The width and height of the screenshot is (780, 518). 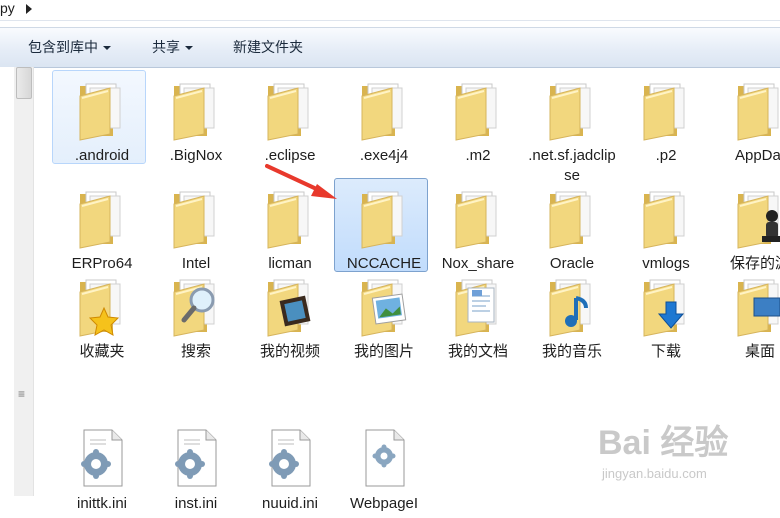 What do you see at coordinates (102, 351) in the screenshot?
I see `file-label: 收藏夹` at bounding box center [102, 351].